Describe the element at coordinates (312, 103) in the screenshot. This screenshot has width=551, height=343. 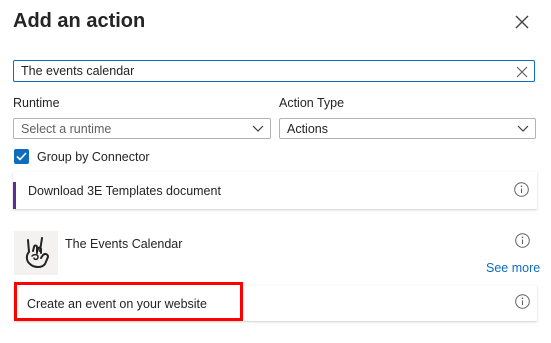
I see `action-type-label: Action Type` at that location.